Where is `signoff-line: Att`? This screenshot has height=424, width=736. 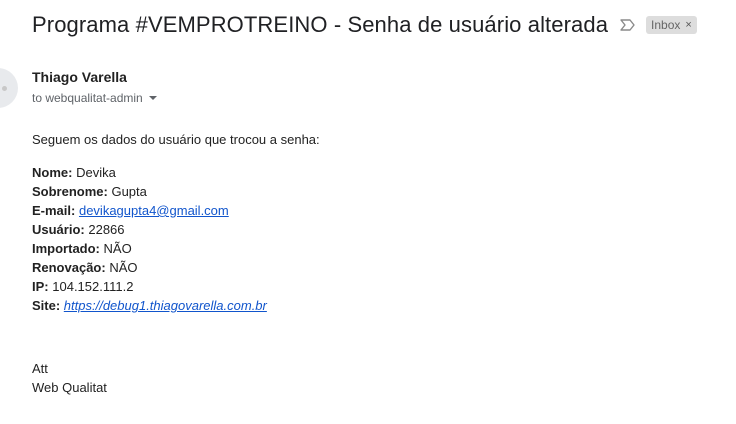 signoff-line: Att is located at coordinates (40, 368).